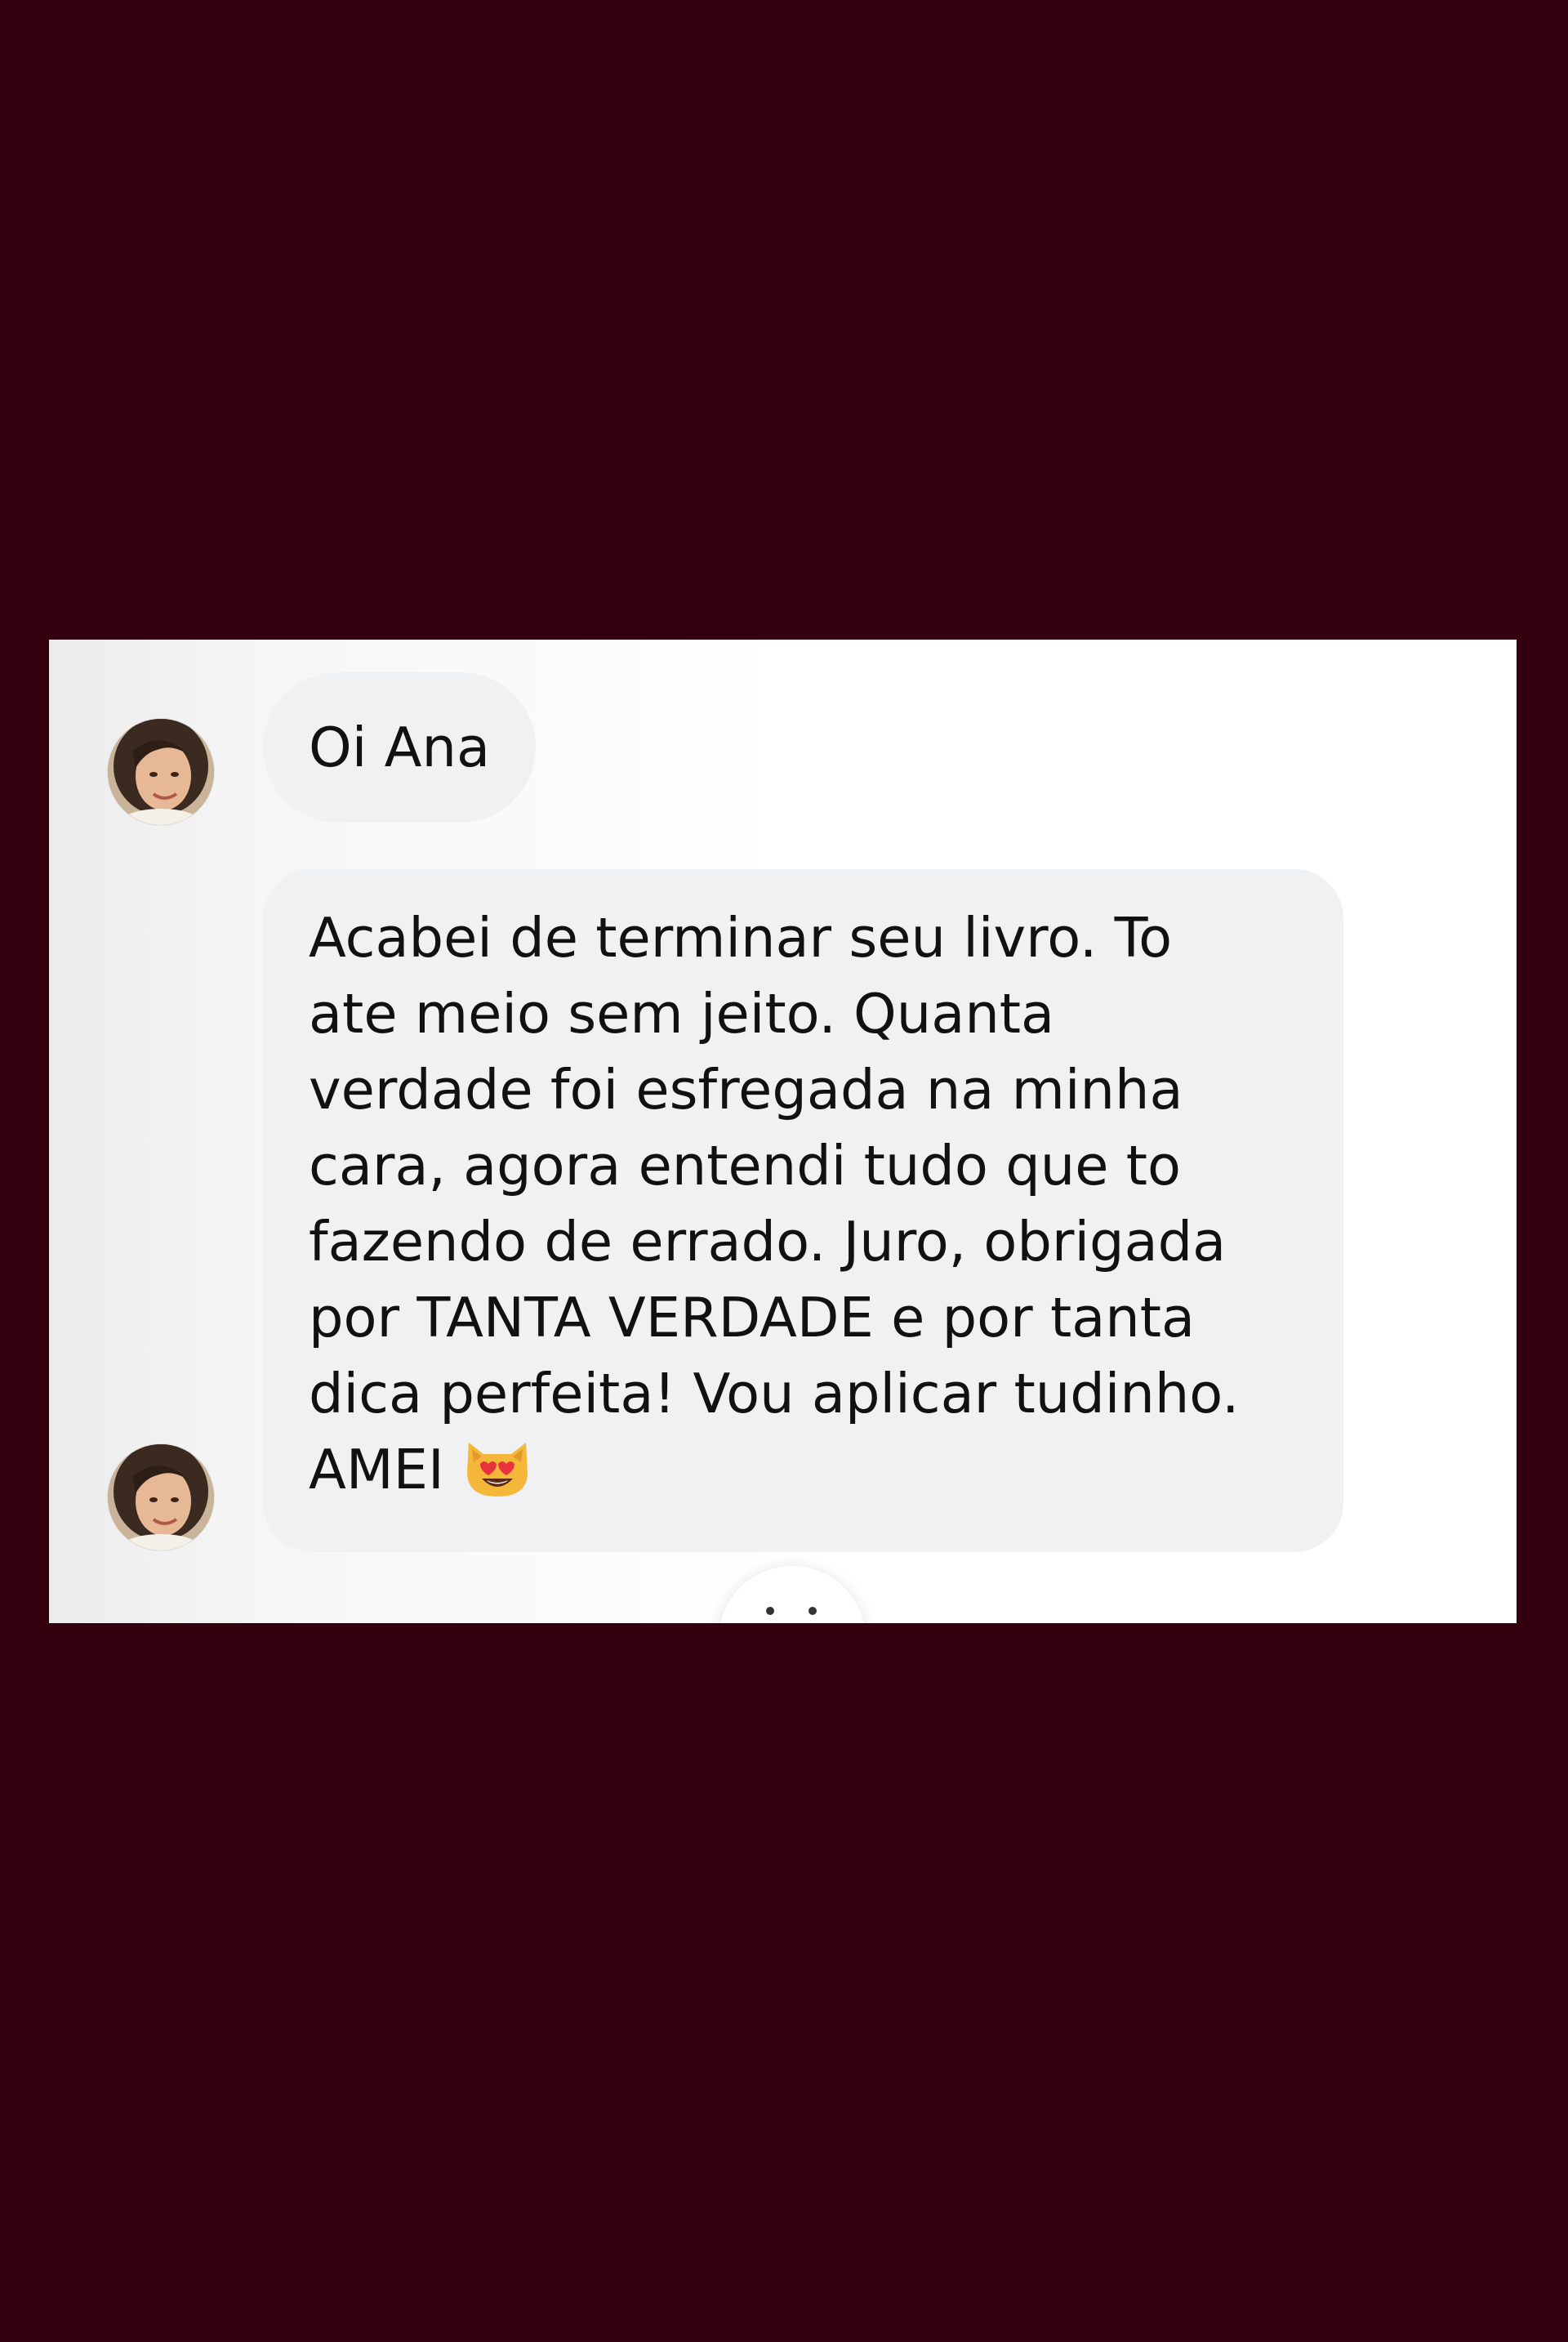 Image resolution: width=1568 pixels, height=2342 pixels. I want to click on smiling-cat-heart-eyes-icon, so click(497, 1476).